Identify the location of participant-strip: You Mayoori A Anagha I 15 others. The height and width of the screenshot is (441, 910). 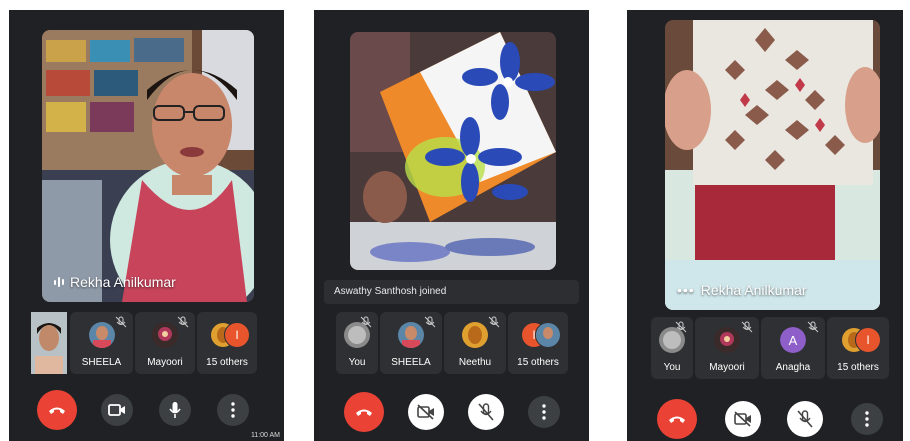
(765, 348).